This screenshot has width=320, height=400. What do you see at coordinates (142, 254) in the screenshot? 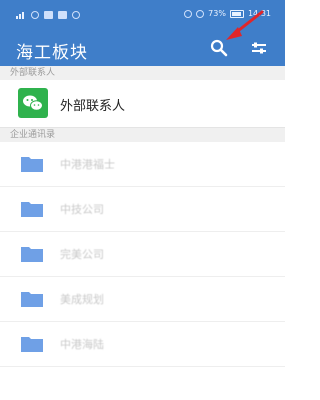
I see `folder-row: 完美公司` at bounding box center [142, 254].